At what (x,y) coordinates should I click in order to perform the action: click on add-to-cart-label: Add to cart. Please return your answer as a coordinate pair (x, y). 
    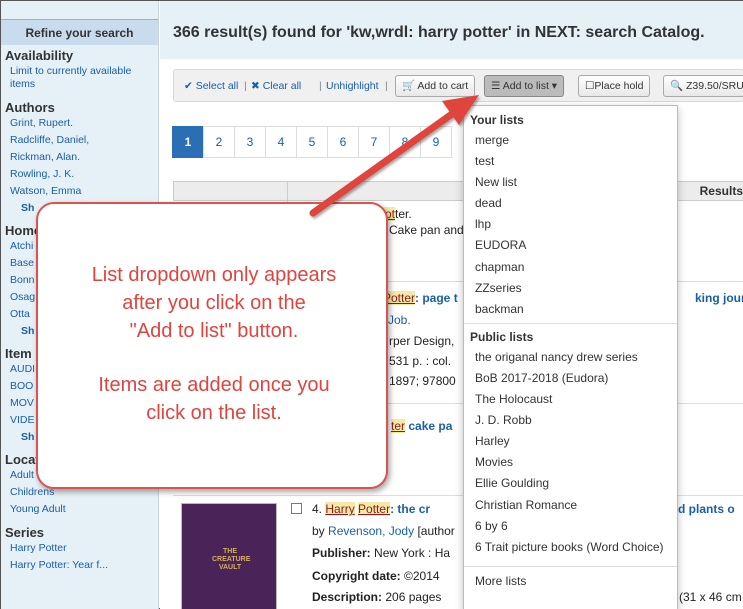
    Looking at the image, I should click on (443, 86).